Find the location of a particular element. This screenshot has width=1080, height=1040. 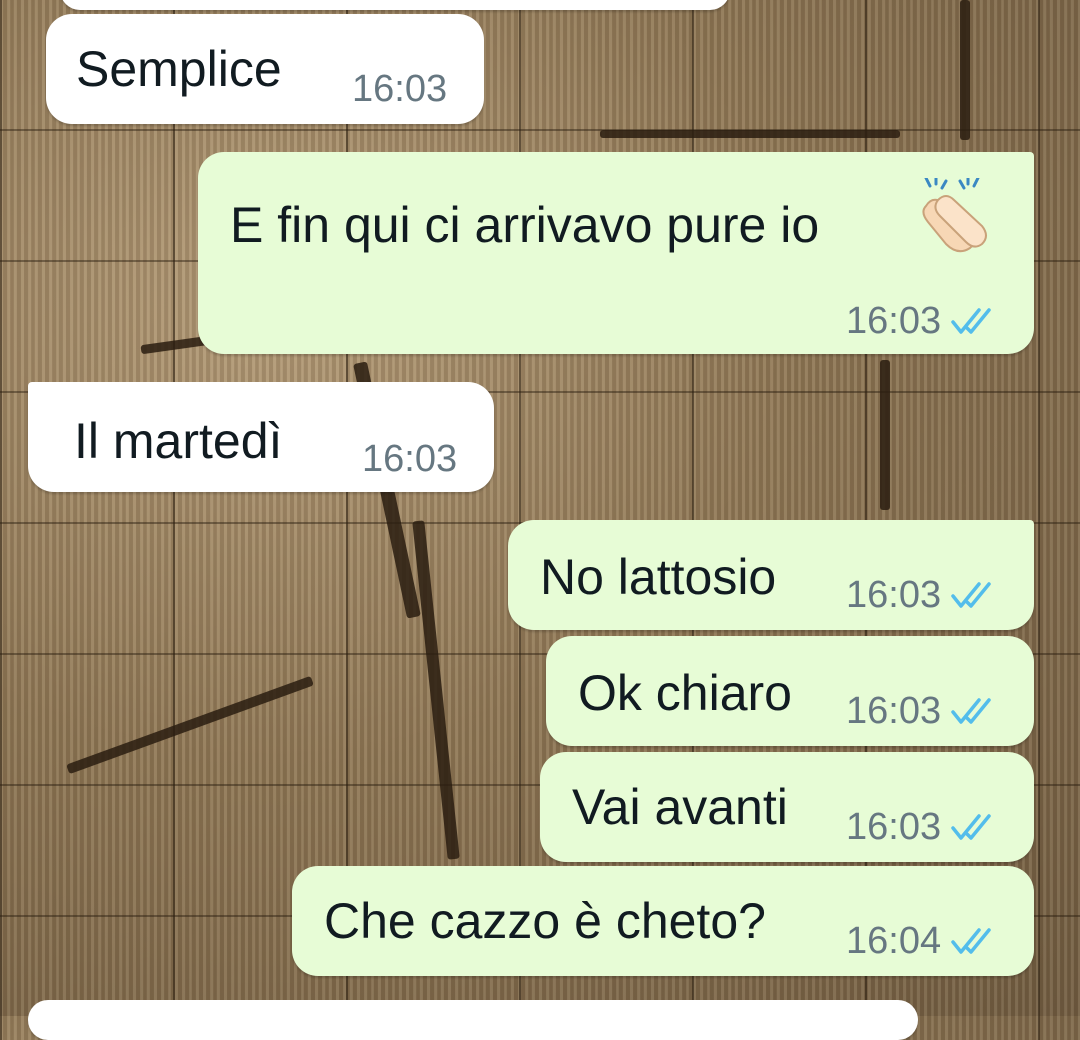

message-text: Semplice is located at coordinates (179, 69).